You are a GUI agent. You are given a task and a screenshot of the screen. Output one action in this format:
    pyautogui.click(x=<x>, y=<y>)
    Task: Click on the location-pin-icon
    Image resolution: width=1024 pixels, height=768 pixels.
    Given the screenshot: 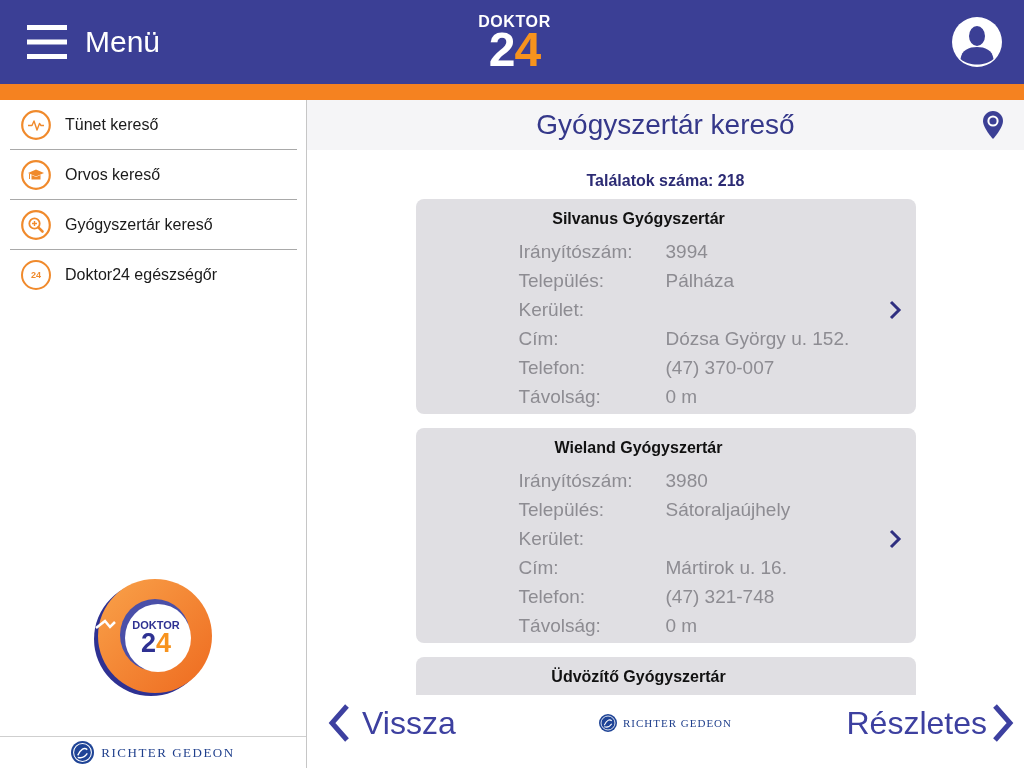 What is the action you would take?
    pyautogui.click(x=993, y=125)
    